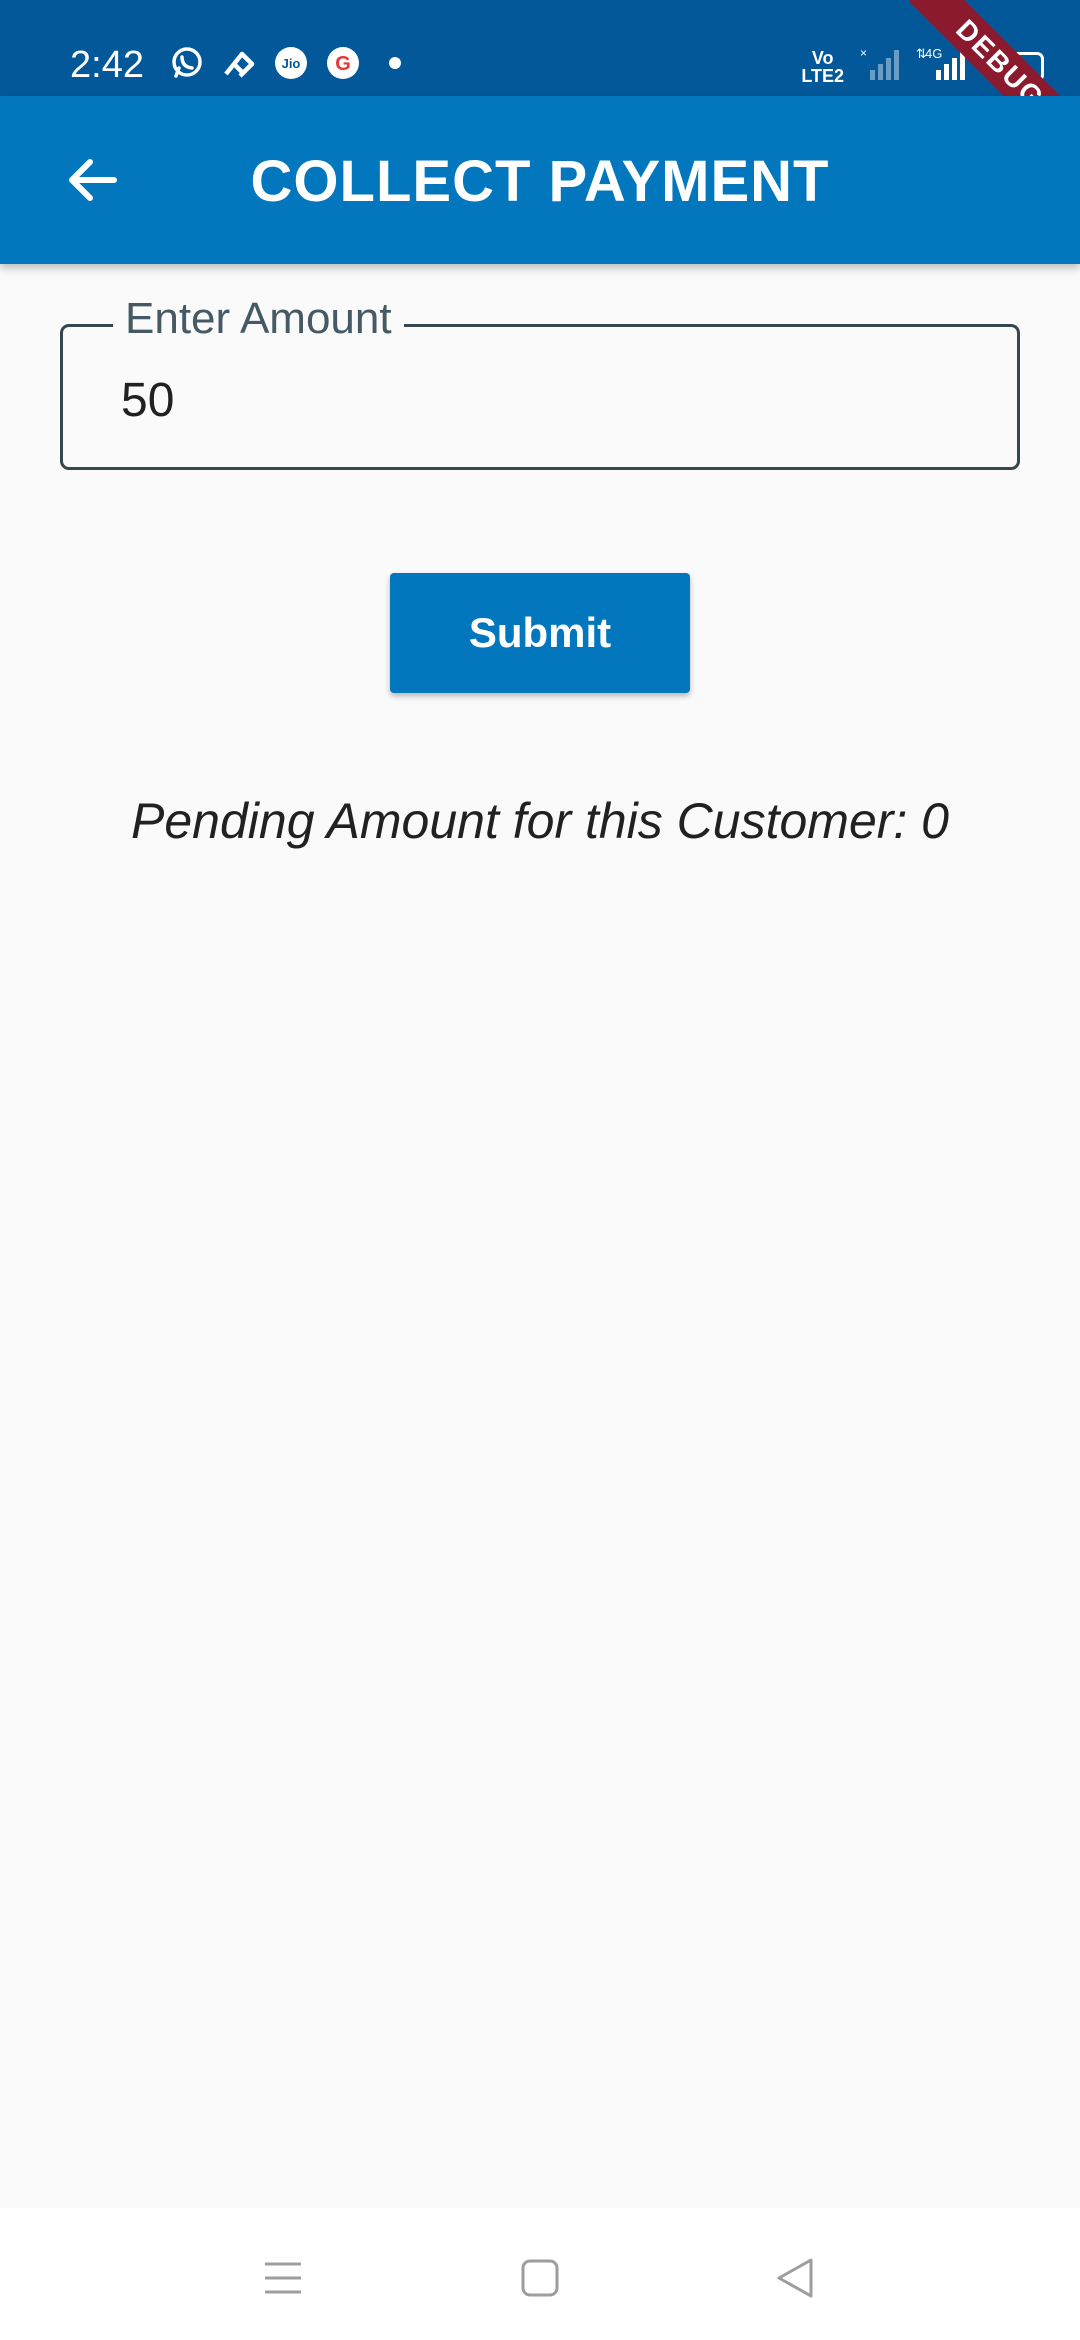  I want to click on amount-input, so click(551, 400).